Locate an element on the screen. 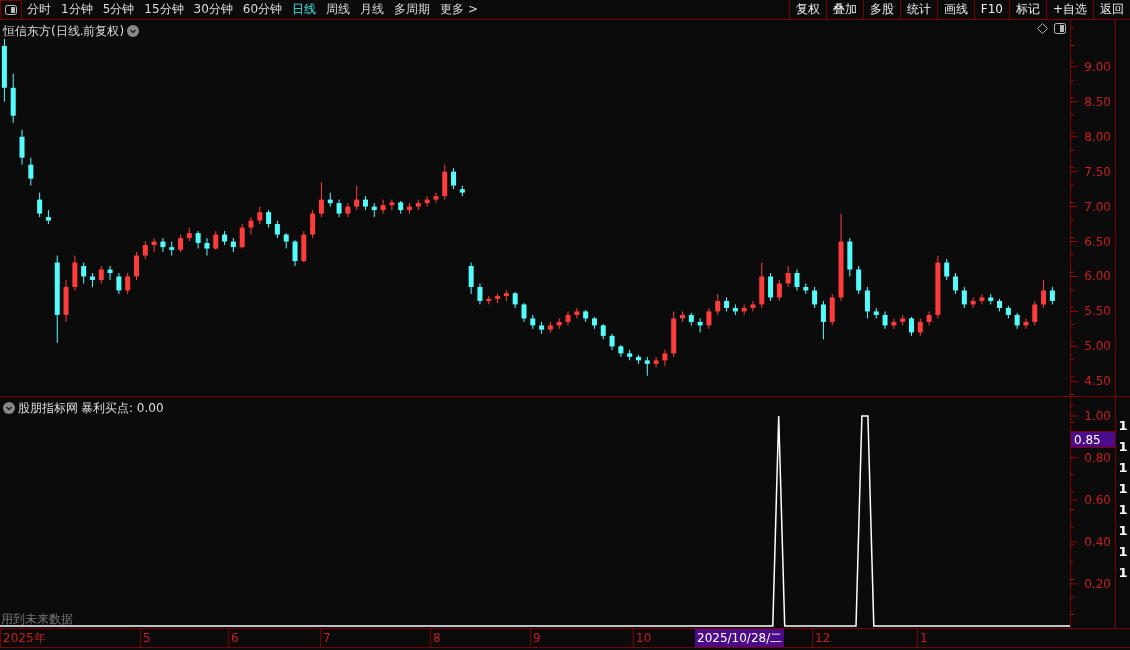  axis-label: 6.00 is located at coordinates (1097, 276).